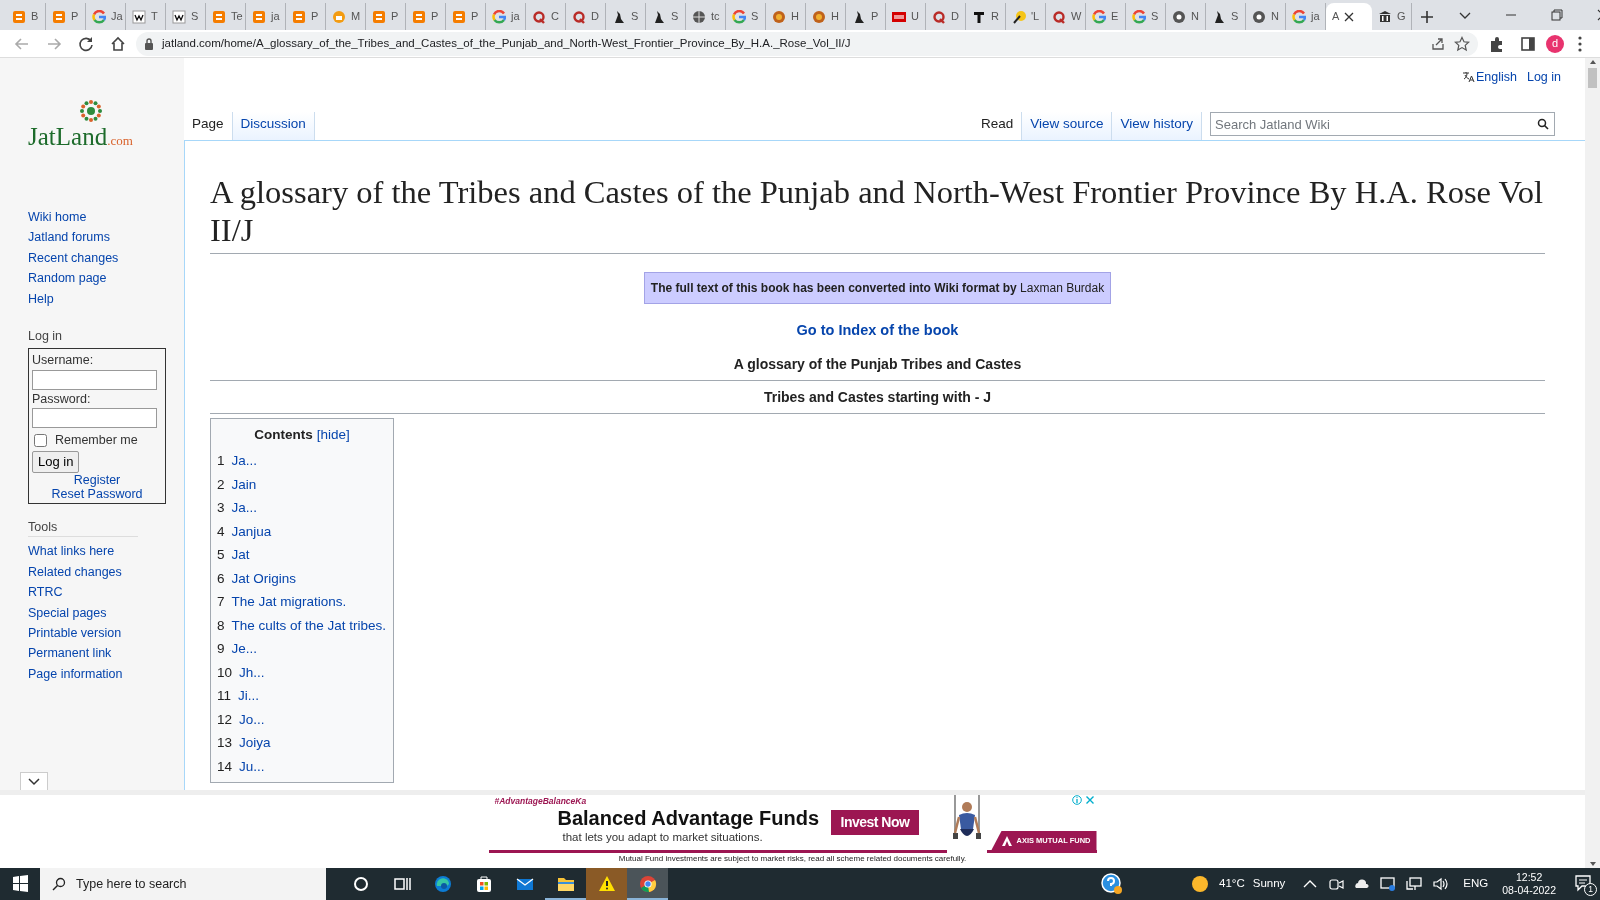  I want to click on sidebar-link: Recent changes, so click(106, 258).